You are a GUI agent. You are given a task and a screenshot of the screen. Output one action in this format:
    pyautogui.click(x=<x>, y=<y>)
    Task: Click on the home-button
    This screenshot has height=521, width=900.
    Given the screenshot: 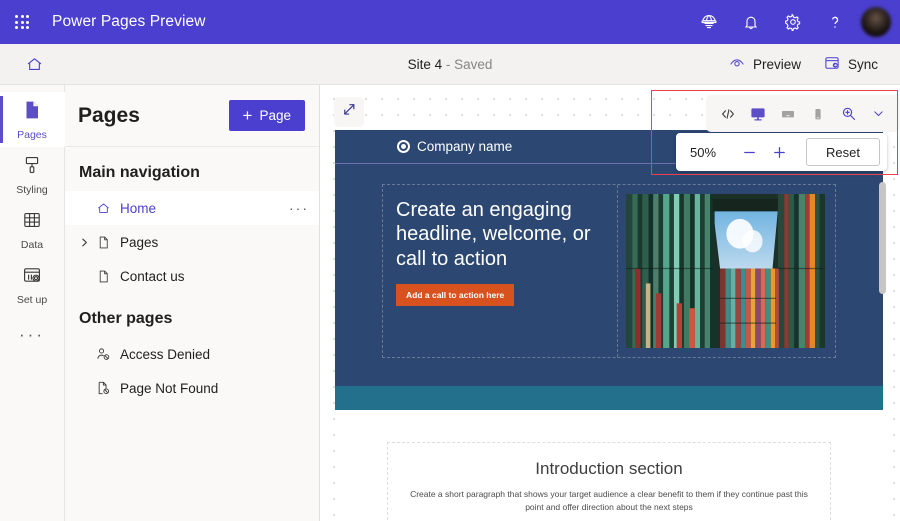 What is the action you would take?
    pyautogui.click(x=34, y=64)
    